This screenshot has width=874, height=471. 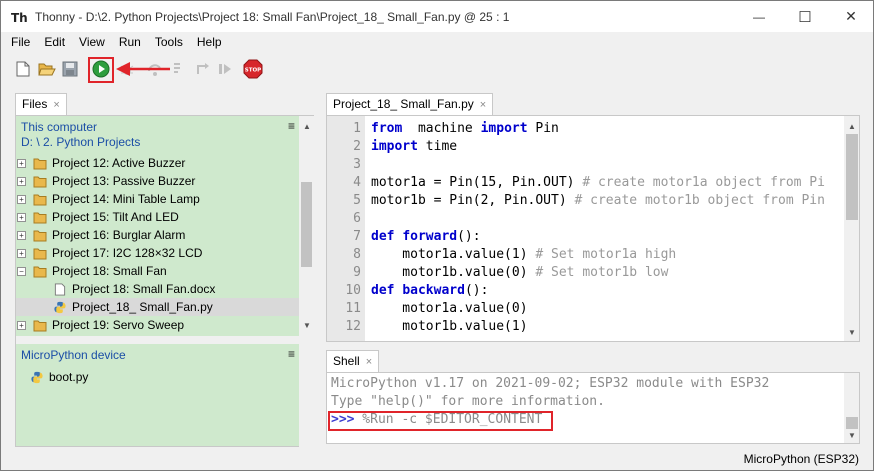 I want to click on panel-menu-icon: ≡, so click(x=291, y=126).